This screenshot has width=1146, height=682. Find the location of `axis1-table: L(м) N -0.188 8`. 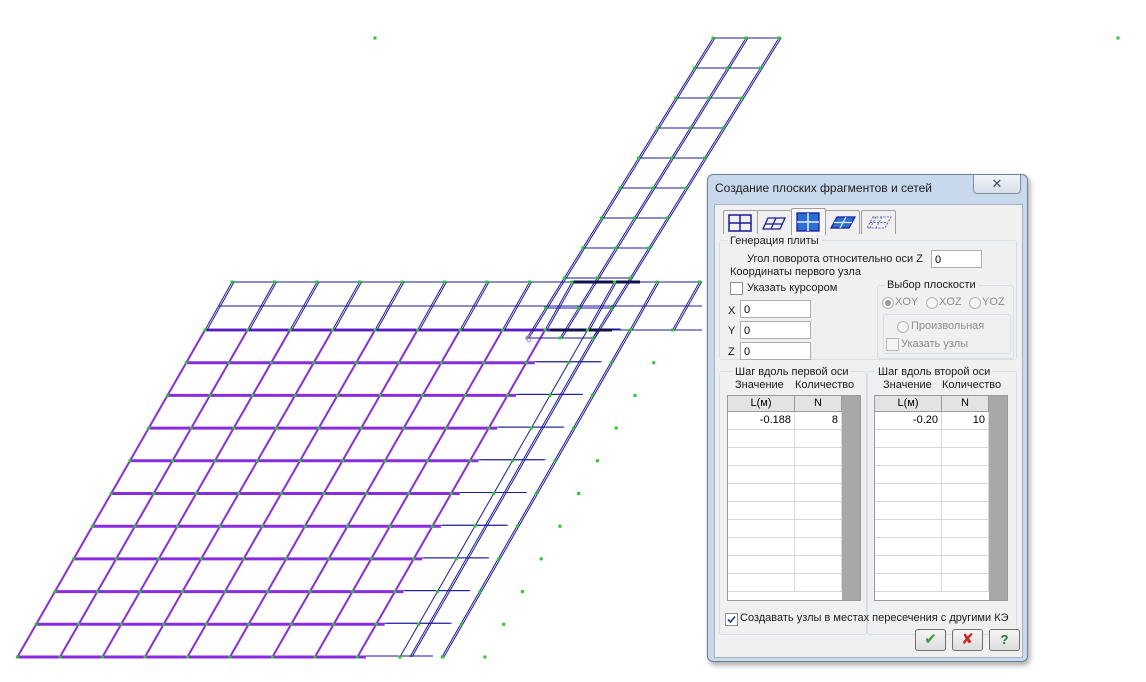

axis1-table: L(м) N -0.188 8 is located at coordinates (794, 498).